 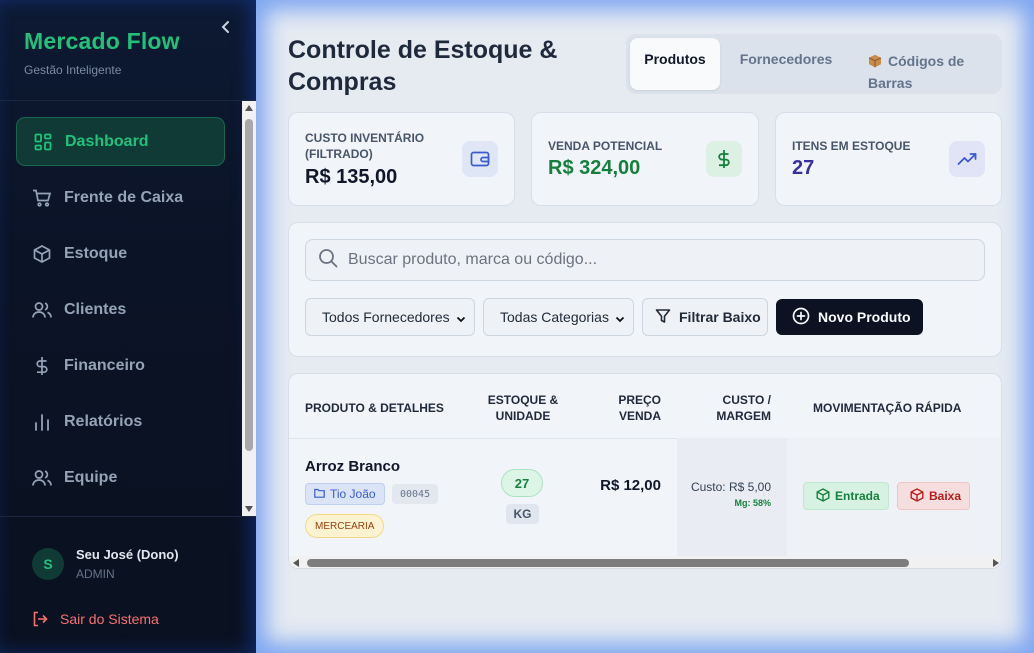 I want to click on tab-bar: Produtos Fornecedores Códigos de Barras, so click(x=814, y=64).